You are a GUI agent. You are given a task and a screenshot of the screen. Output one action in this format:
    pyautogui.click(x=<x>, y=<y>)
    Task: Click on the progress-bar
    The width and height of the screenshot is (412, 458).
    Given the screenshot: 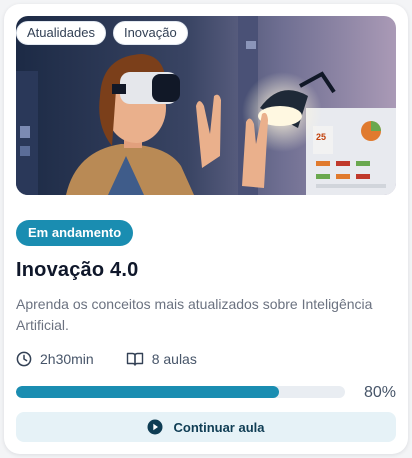 What is the action you would take?
    pyautogui.click(x=180, y=392)
    